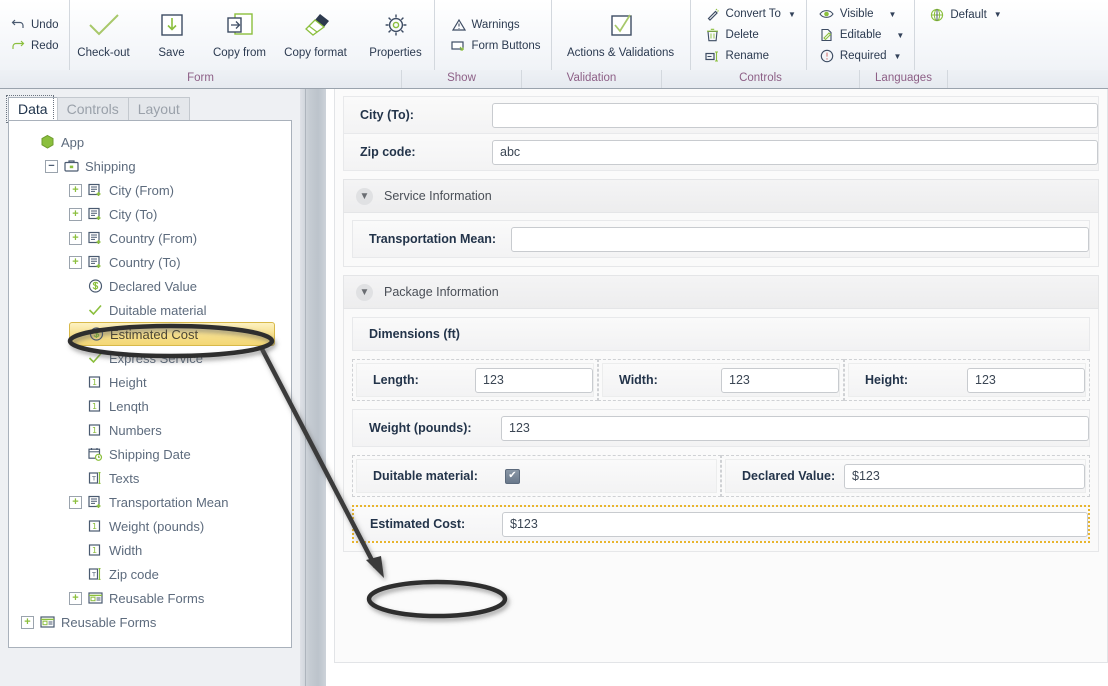 The width and height of the screenshot is (1108, 686). Describe the element at coordinates (780, 380) in the screenshot. I see `width-input: 123` at that location.